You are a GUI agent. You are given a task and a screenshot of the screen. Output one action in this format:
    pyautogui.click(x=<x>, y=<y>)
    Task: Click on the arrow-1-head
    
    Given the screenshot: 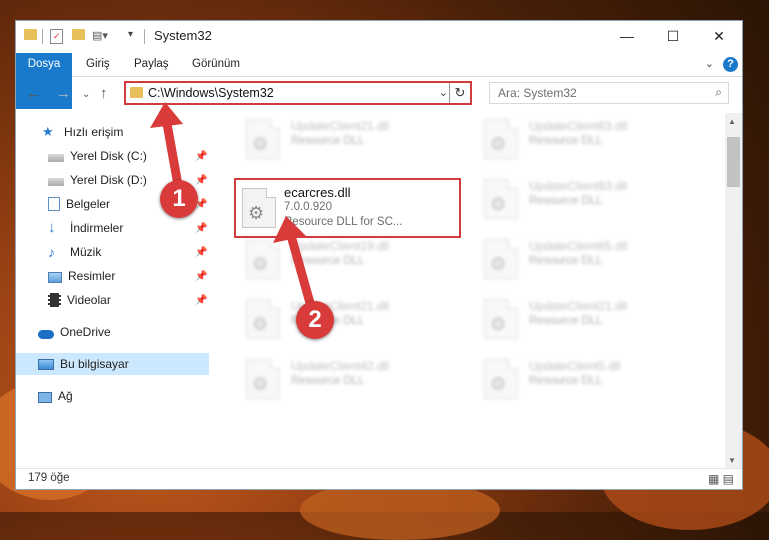 What is the action you would take?
    pyautogui.click(x=166, y=115)
    